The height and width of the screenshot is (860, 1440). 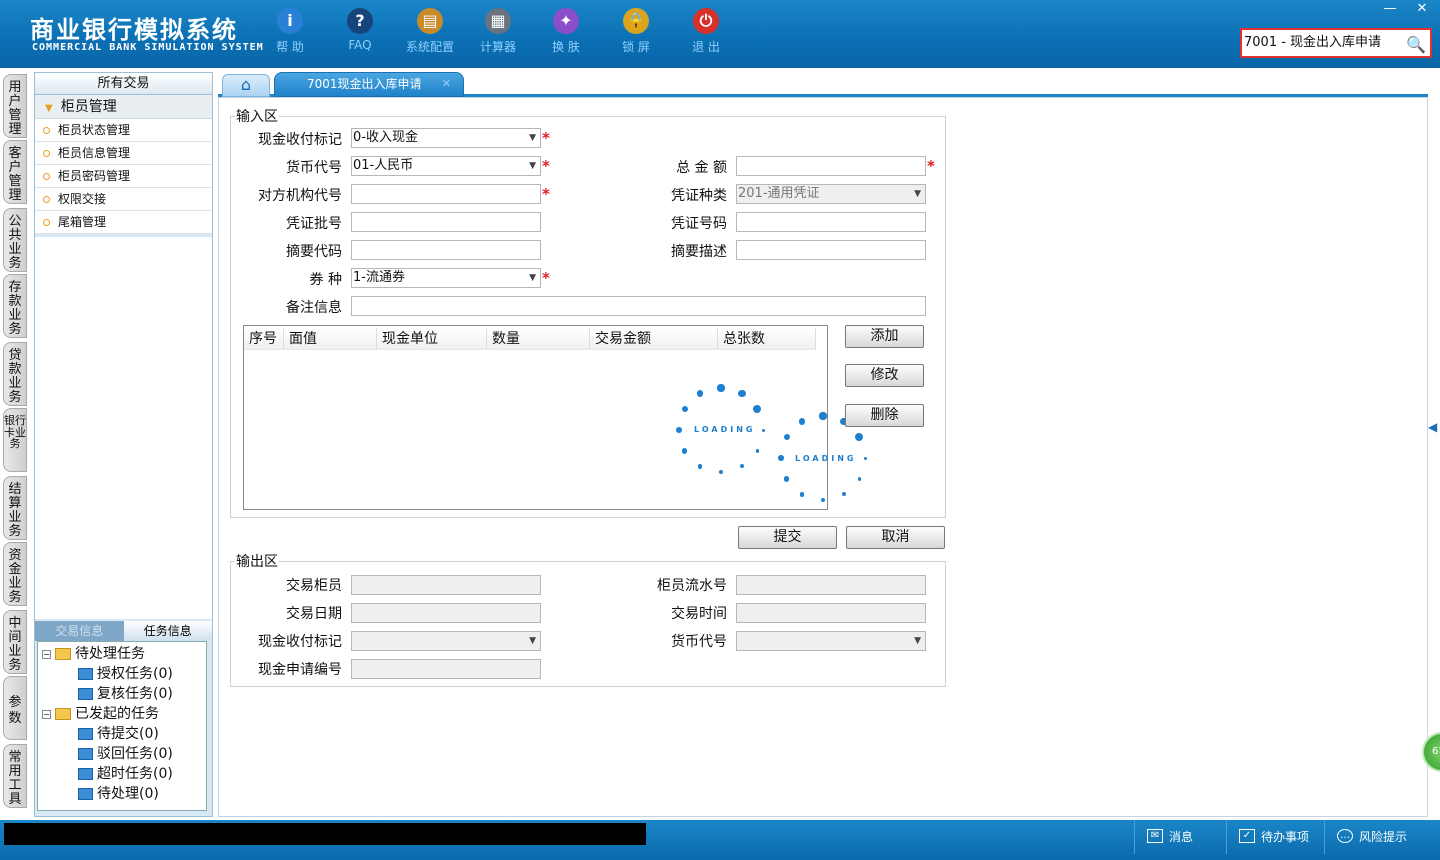 I want to click on toolbar-button-0: i 帮 助, so click(x=290, y=31).